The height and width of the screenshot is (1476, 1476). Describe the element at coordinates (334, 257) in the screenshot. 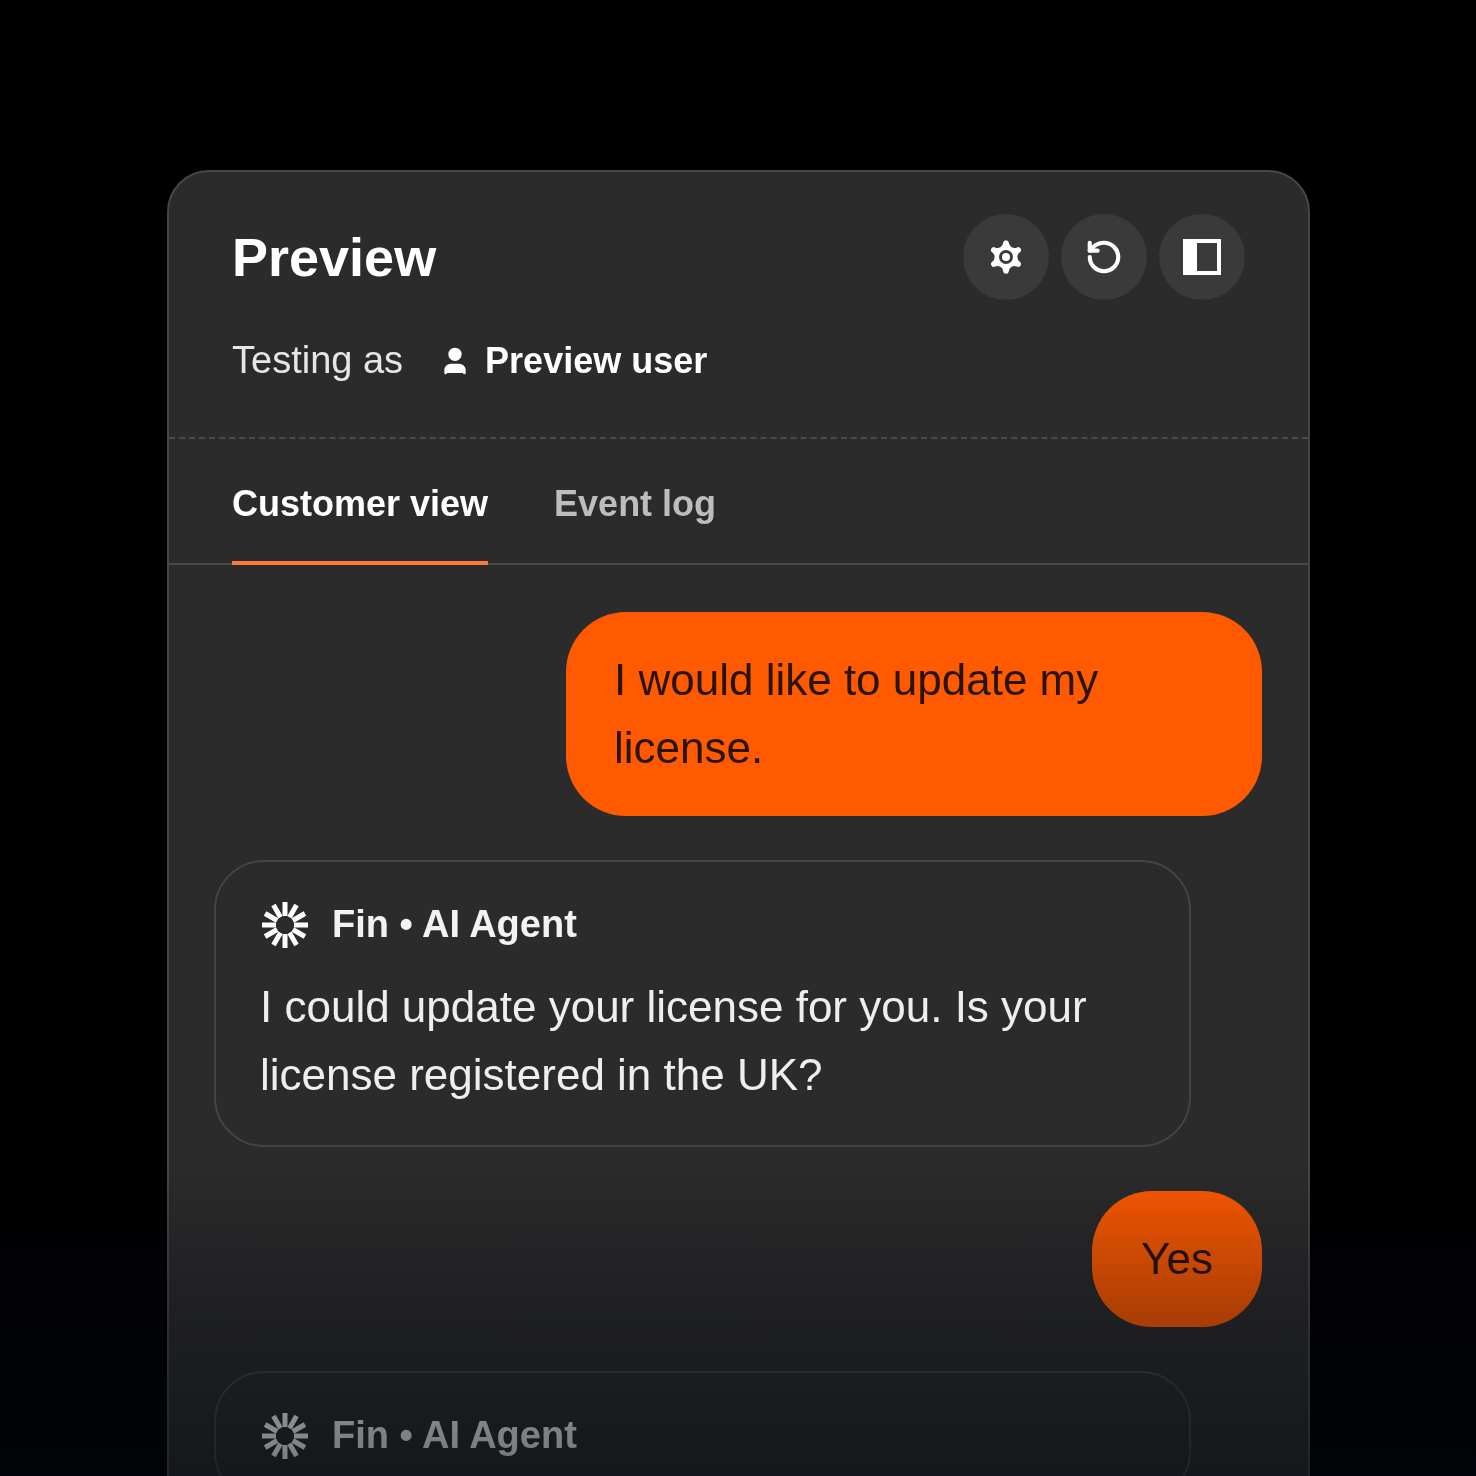

I see `panel-title: Preview` at that location.